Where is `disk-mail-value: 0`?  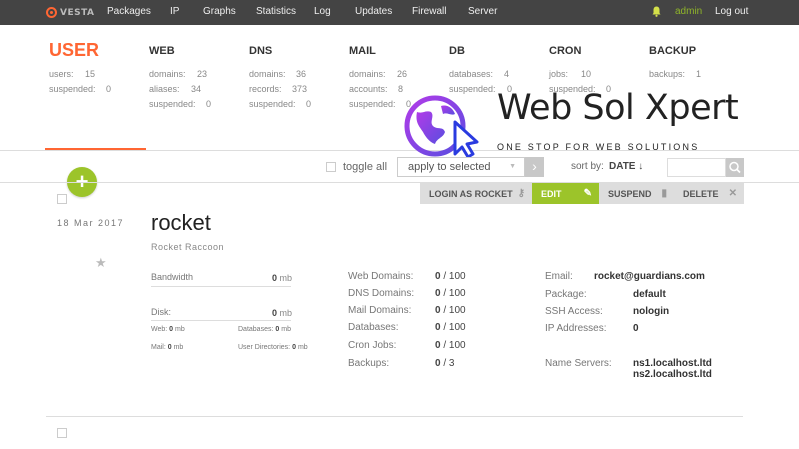
disk-mail-value: 0 is located at coordinates (169, 347).